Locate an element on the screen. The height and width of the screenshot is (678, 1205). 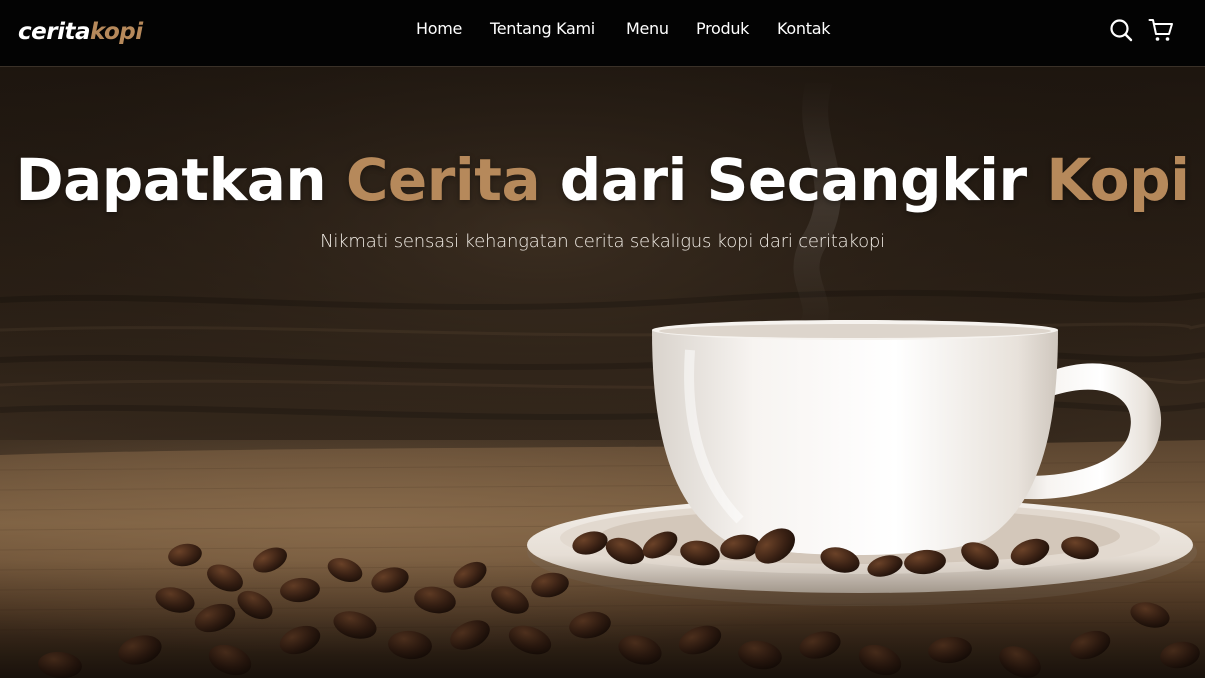
nav-link-tentang-kami: Tentang Kami is located at coordinates (542, 29).